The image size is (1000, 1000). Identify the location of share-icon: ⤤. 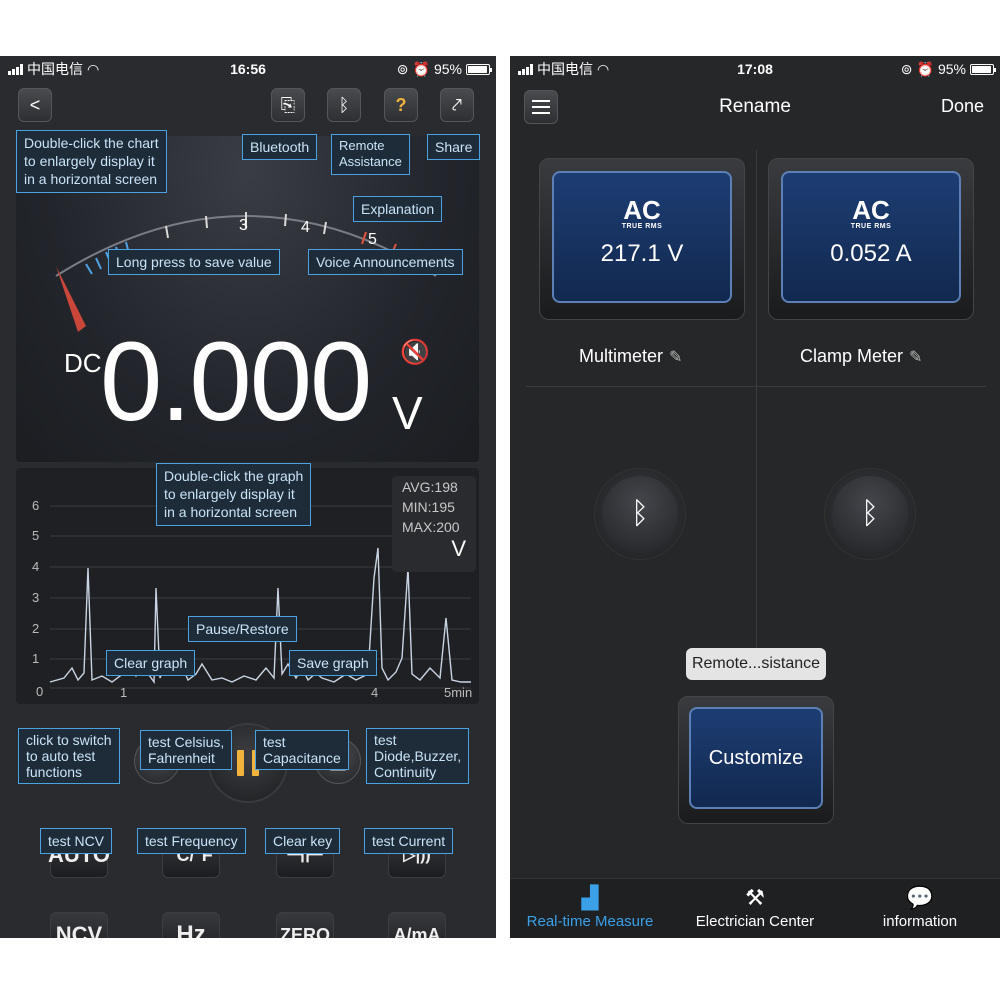
(457, 104).